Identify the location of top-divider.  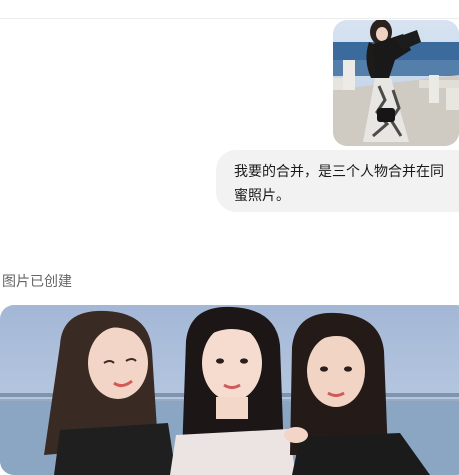
(229, 18).